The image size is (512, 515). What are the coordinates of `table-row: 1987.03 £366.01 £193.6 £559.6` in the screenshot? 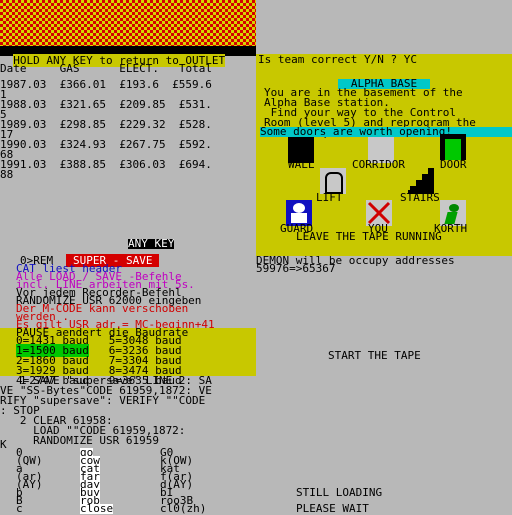 It's located at (106, 84).